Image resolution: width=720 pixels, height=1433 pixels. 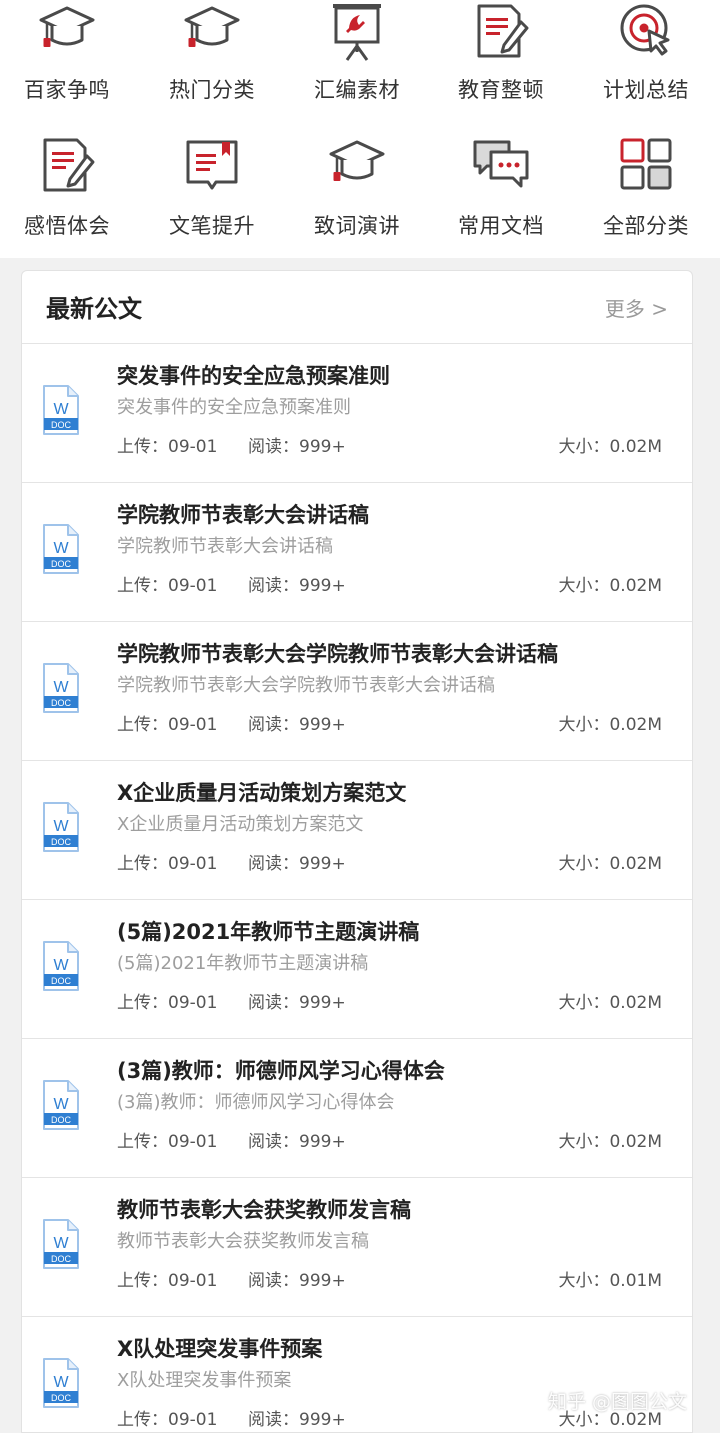 What do you see at coordinates (357, 119) in the screenshot?
I see `category-zhici-yanjiang: 致词演讲` at bounding box center [357, 119].